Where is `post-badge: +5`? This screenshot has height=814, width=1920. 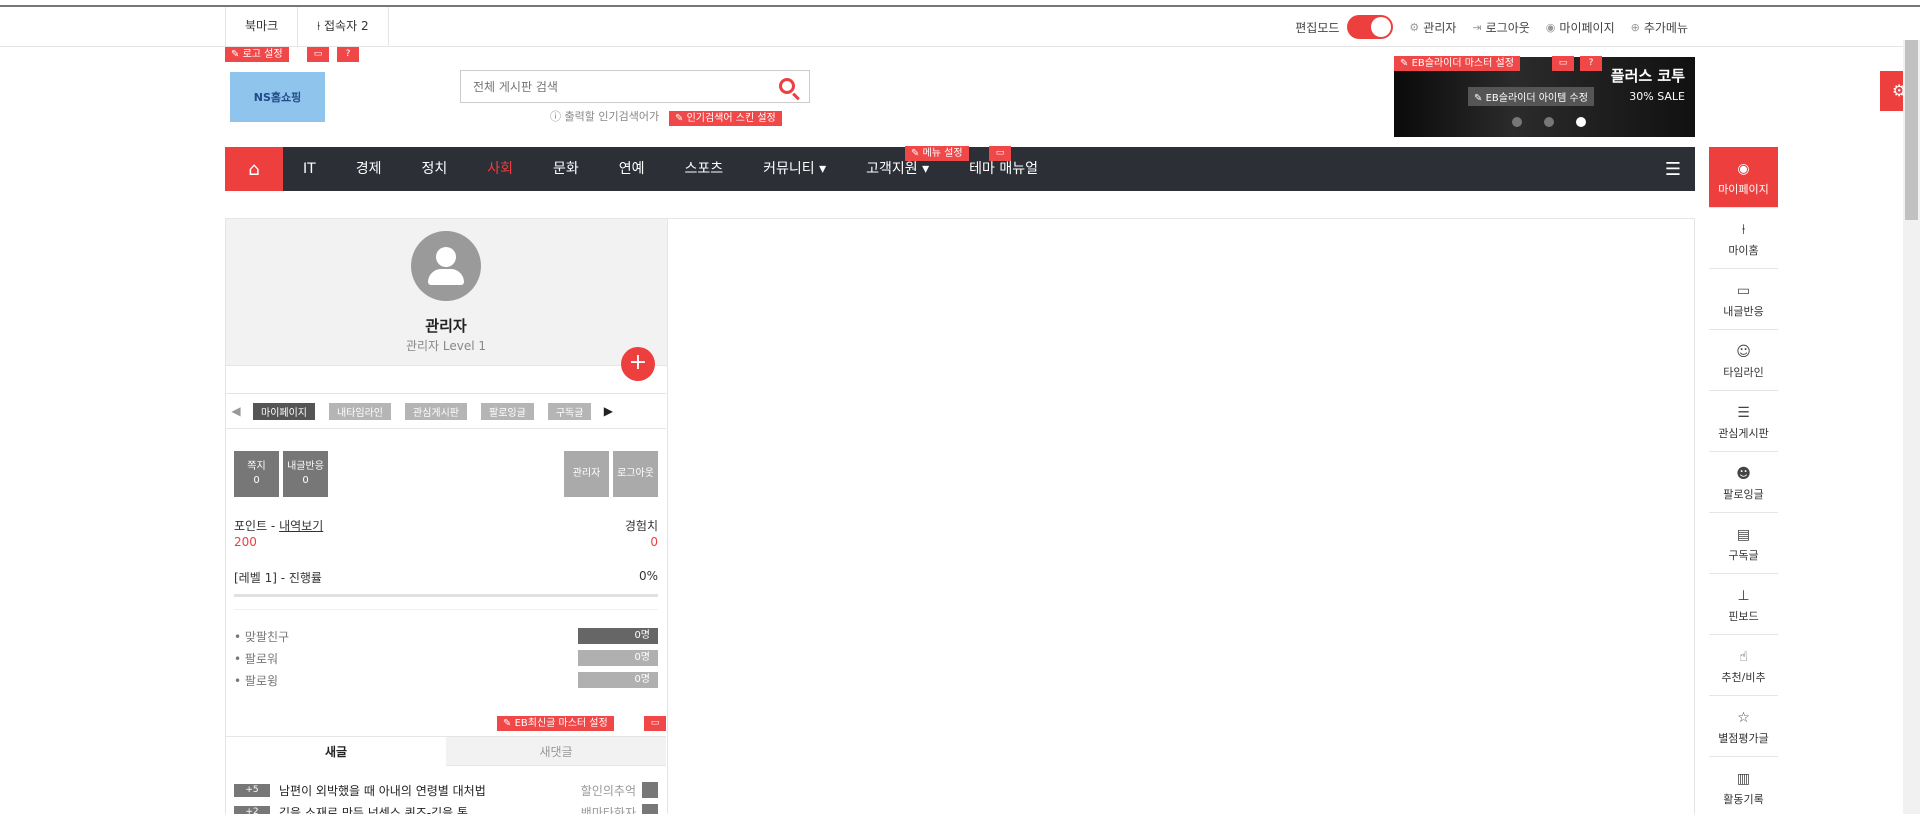 post-badge: +5 is located at coordinates (252, 790).